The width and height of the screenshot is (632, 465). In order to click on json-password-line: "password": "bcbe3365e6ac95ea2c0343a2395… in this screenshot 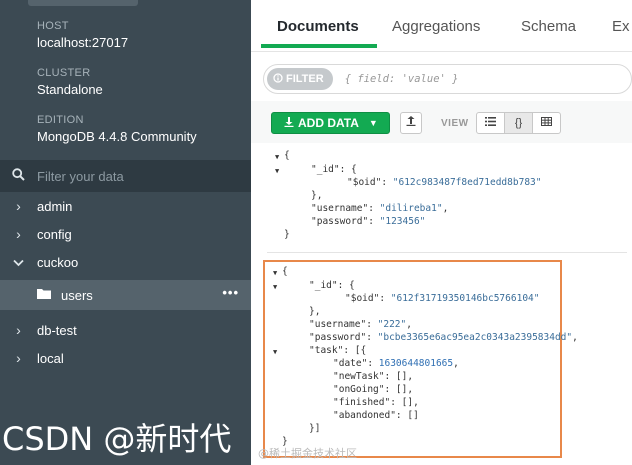, I will do `click(443, 337)`.